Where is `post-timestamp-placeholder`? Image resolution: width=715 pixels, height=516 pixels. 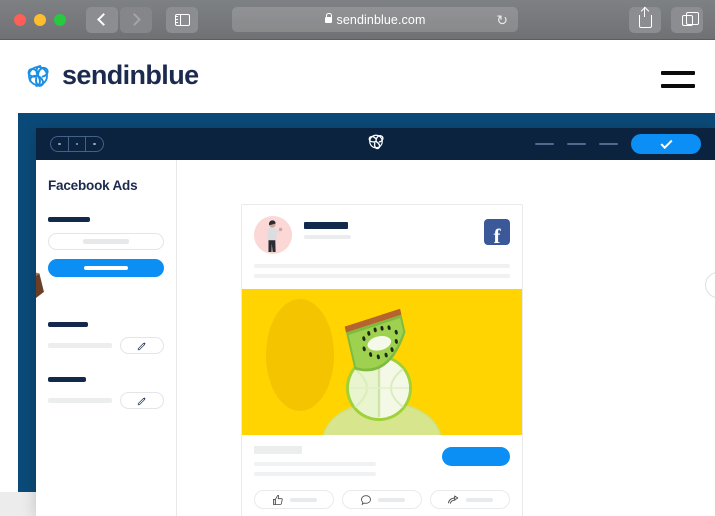 post-timestamp-placeholder is located at coordinates (327, 237).